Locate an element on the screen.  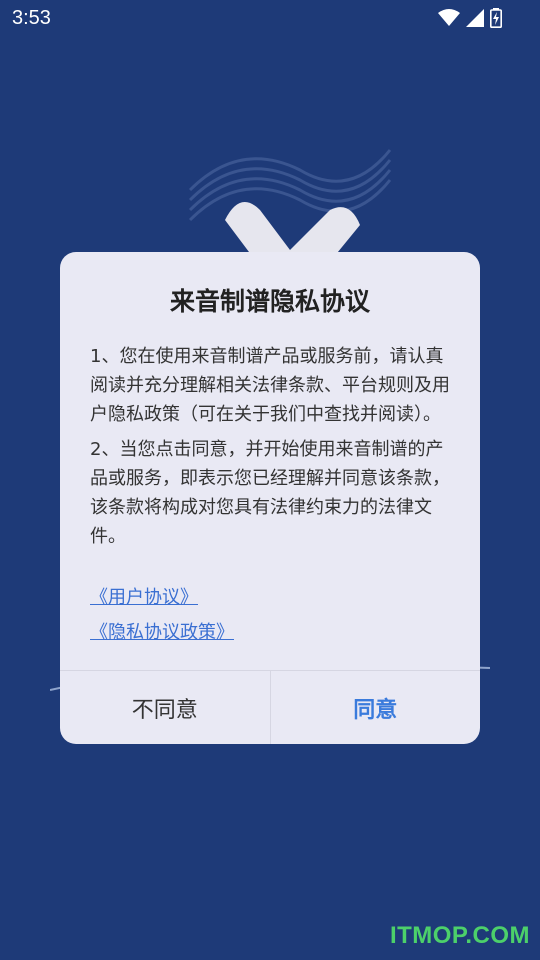
disagree-button: 不同意 is located at coordinates (165, 707).